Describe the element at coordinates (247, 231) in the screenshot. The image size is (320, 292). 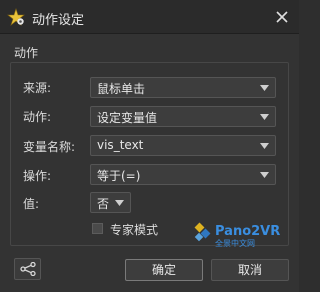
I see `watermark-brand: Pano2VR` at that location.